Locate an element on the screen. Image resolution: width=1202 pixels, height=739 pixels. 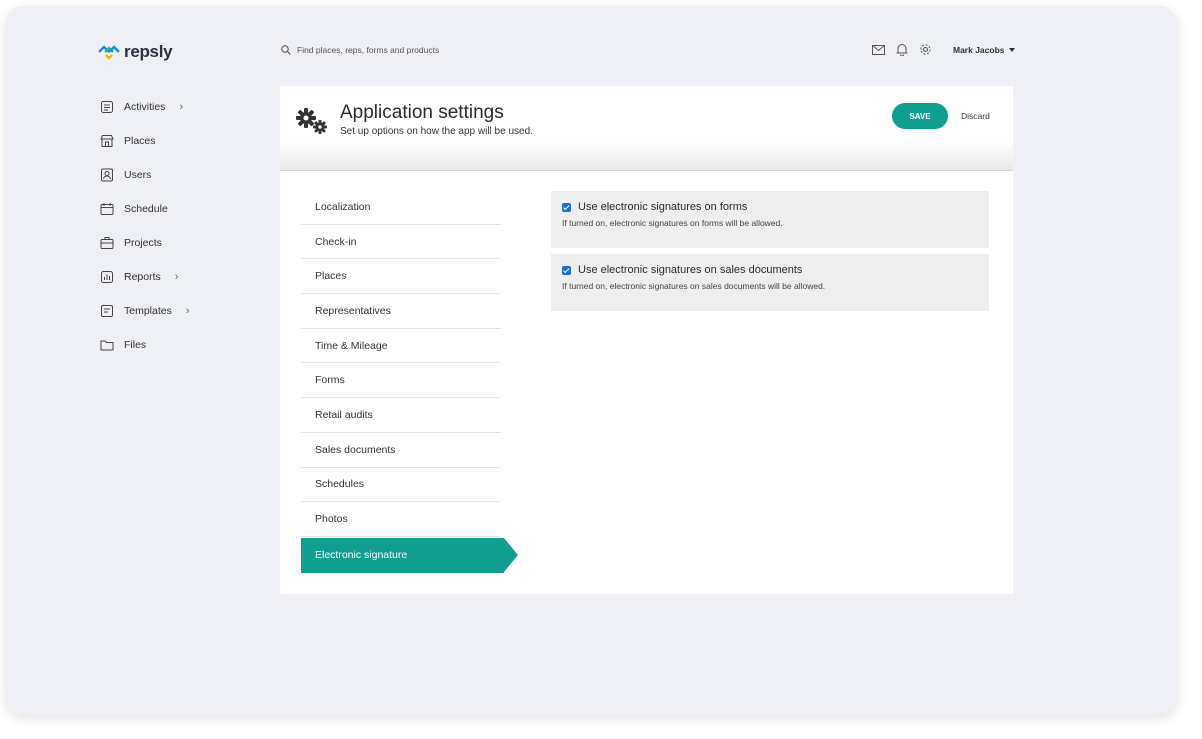
settings-menu-sales-documents: Sales documents is located at coordinates (401, 450).